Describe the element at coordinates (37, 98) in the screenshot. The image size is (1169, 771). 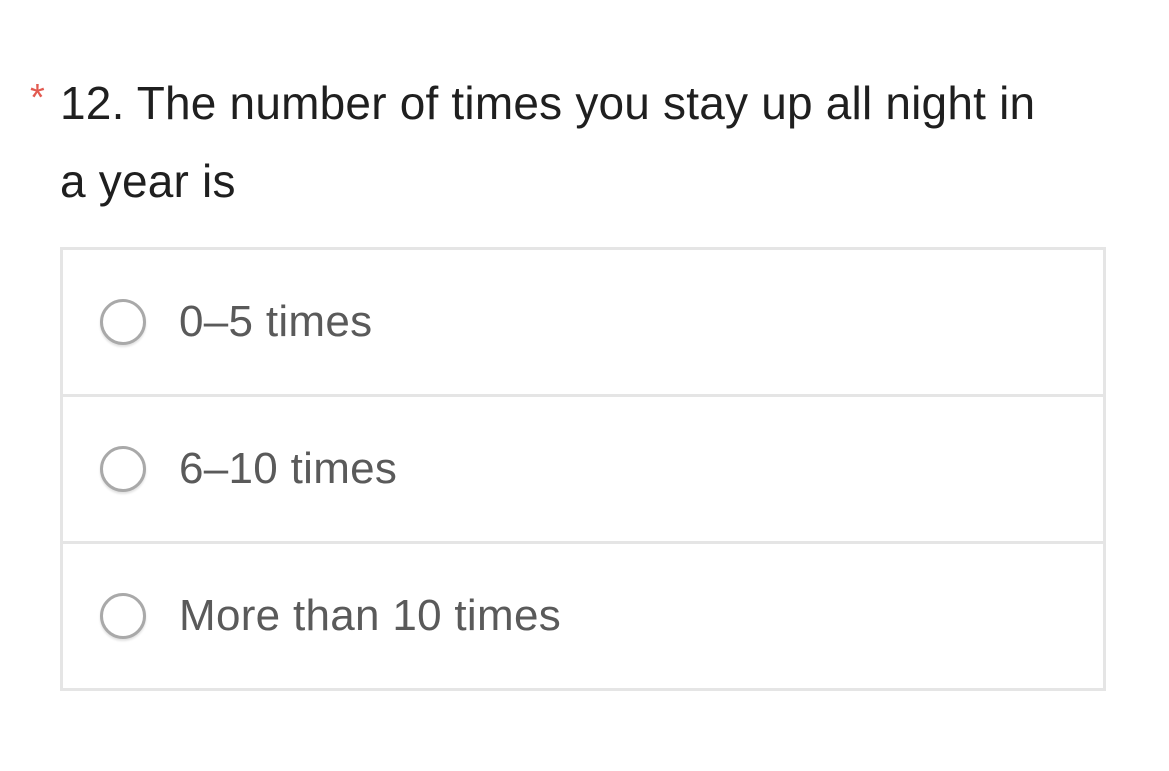
I see `required-star: *` at that location.